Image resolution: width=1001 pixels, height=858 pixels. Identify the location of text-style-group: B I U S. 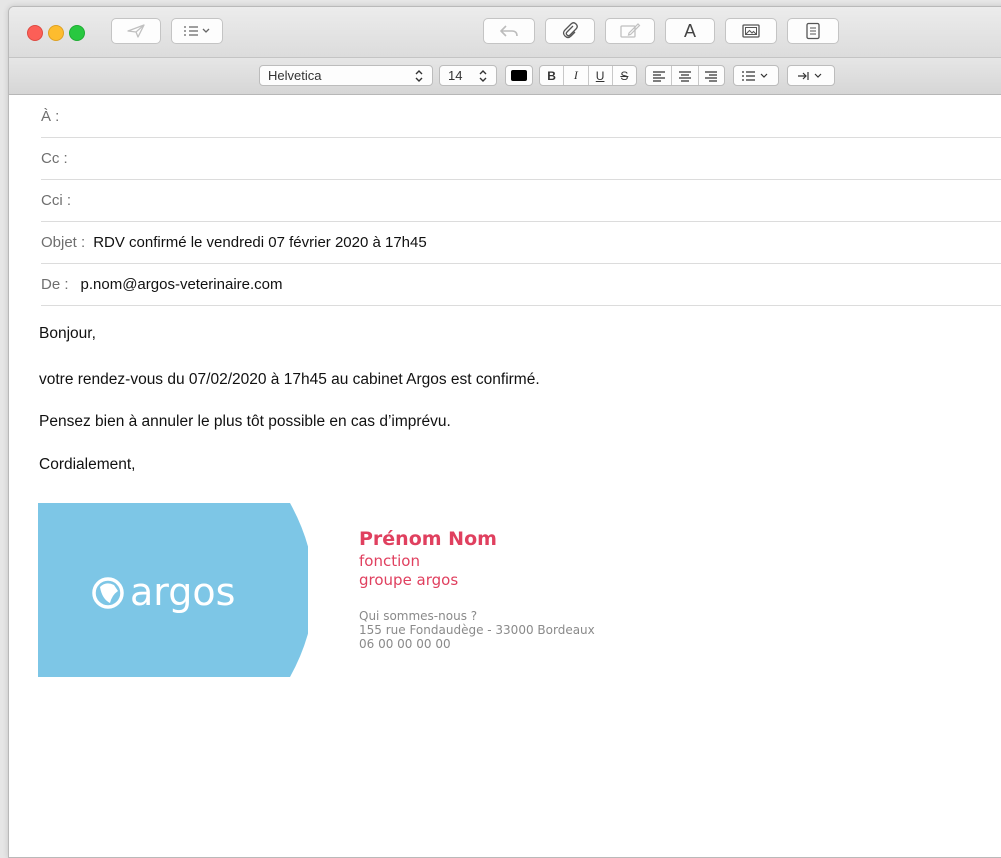
(588, 75).